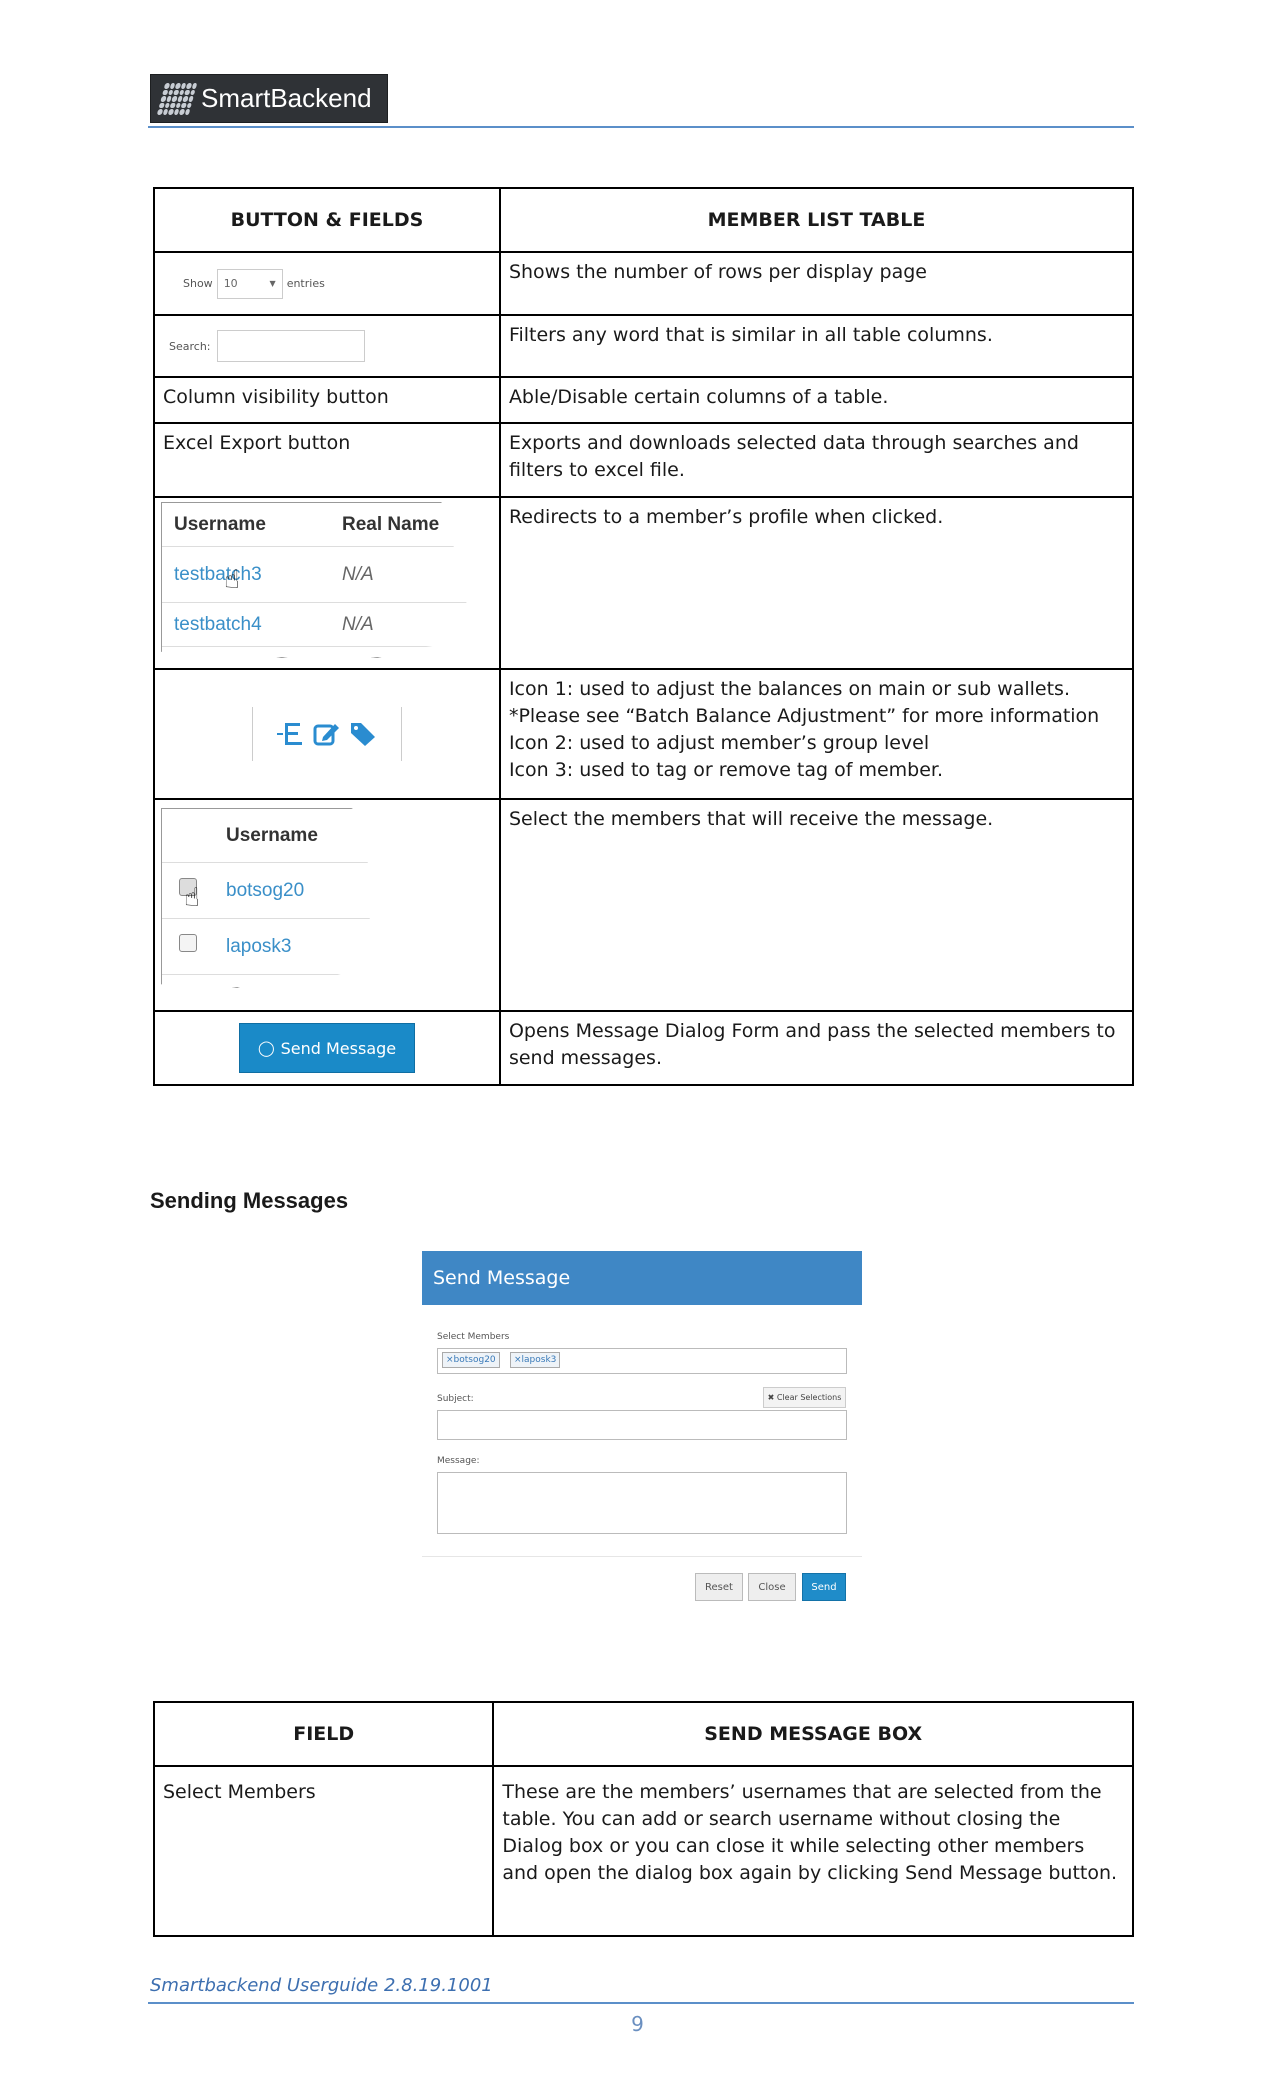 This screenshot has height=2100, width=1275. Describe the element at coordinates (804, 1397) in the screenshot. I see `clear-selections-button: ✖ Clear Selections` at that location.